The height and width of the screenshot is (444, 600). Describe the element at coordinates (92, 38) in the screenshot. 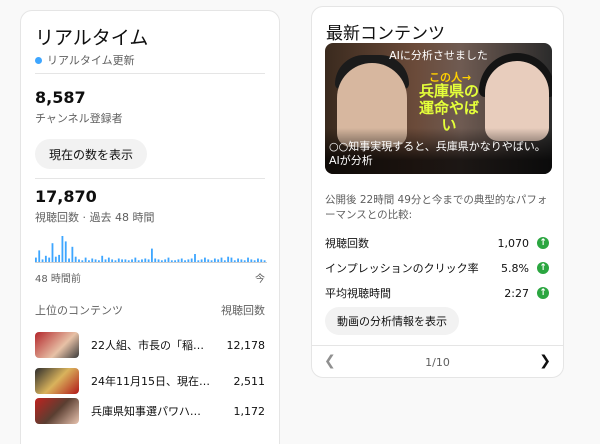

I see `realtime-title: リアルタイム` at that location.